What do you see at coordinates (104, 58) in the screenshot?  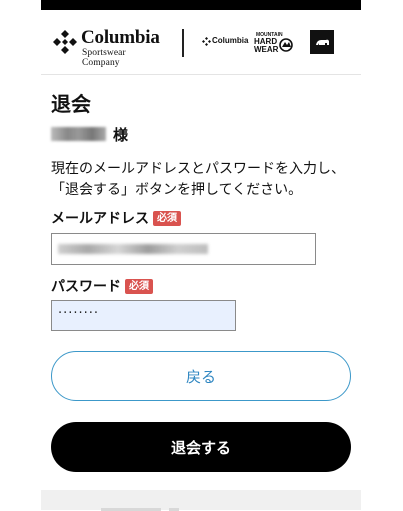 I see `brand-subtitle: Sportswear Company` at bounding box center [104, 58].